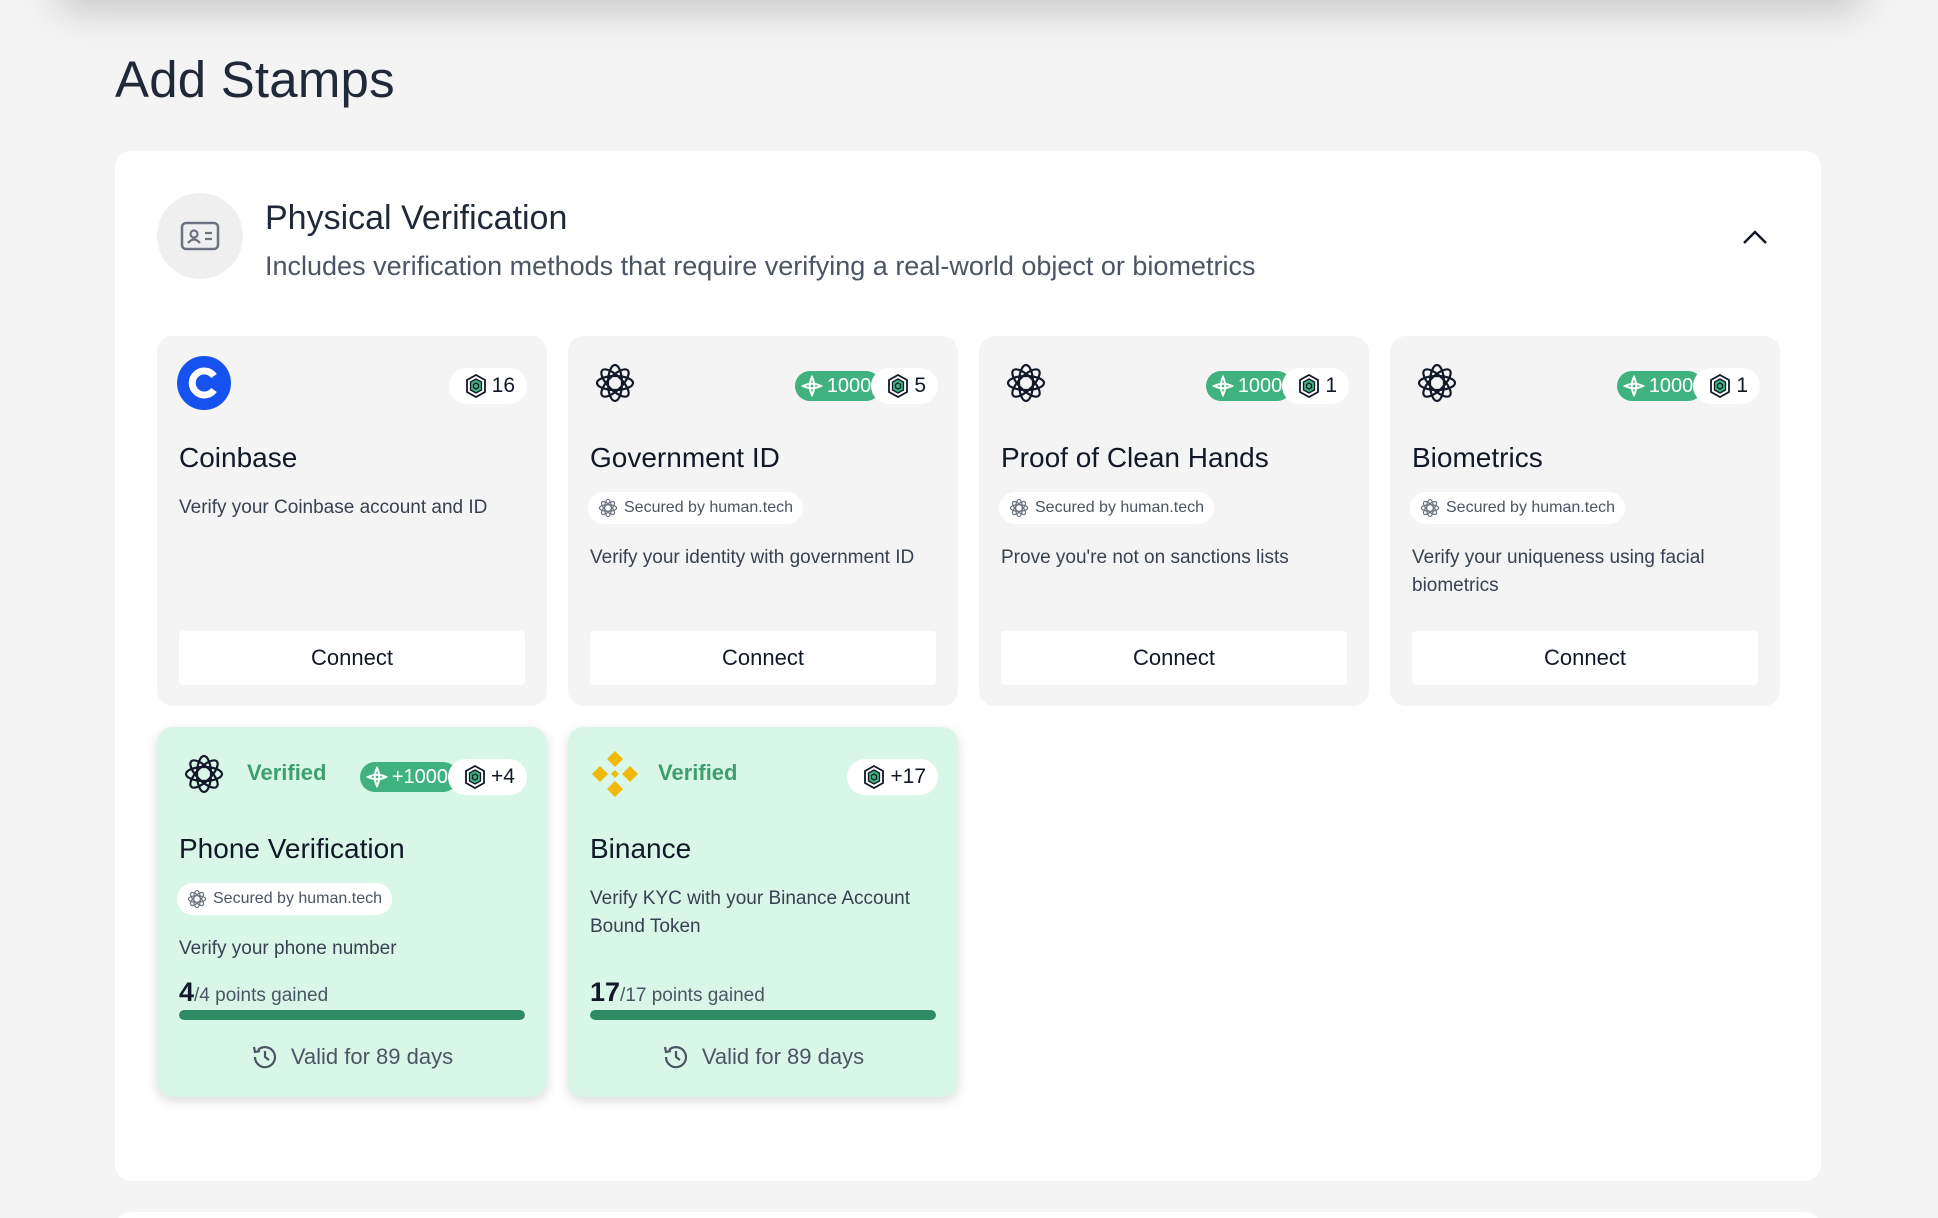 The image size is (1938, 1218). Describe the element at coordinates (200, 236) in the screenshot. I see `id-card-icon` at that location.